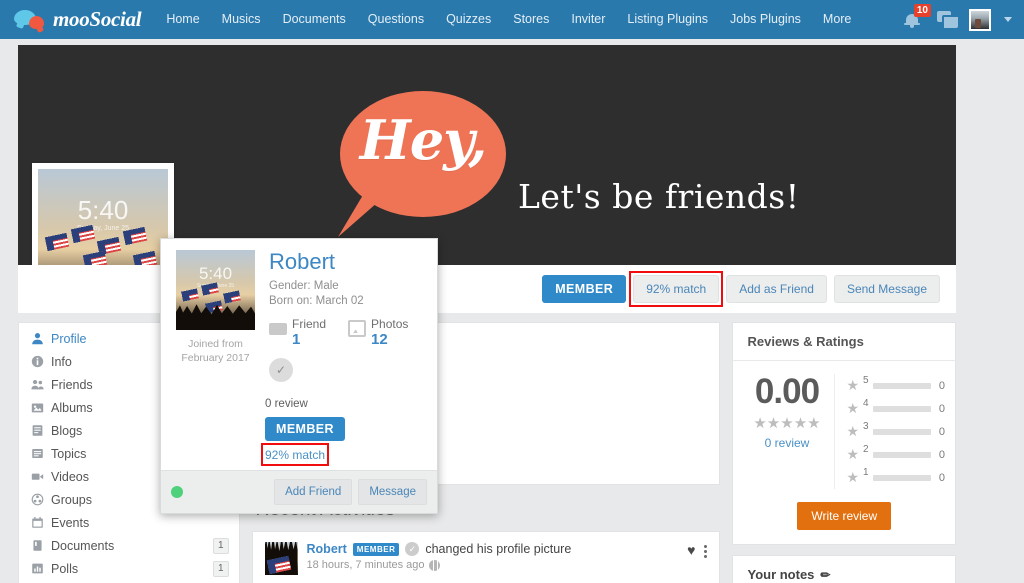 The height and width of the screenshot is (583, 1024). I want to click on nav-item-musics: Musics, so click(241, 19).